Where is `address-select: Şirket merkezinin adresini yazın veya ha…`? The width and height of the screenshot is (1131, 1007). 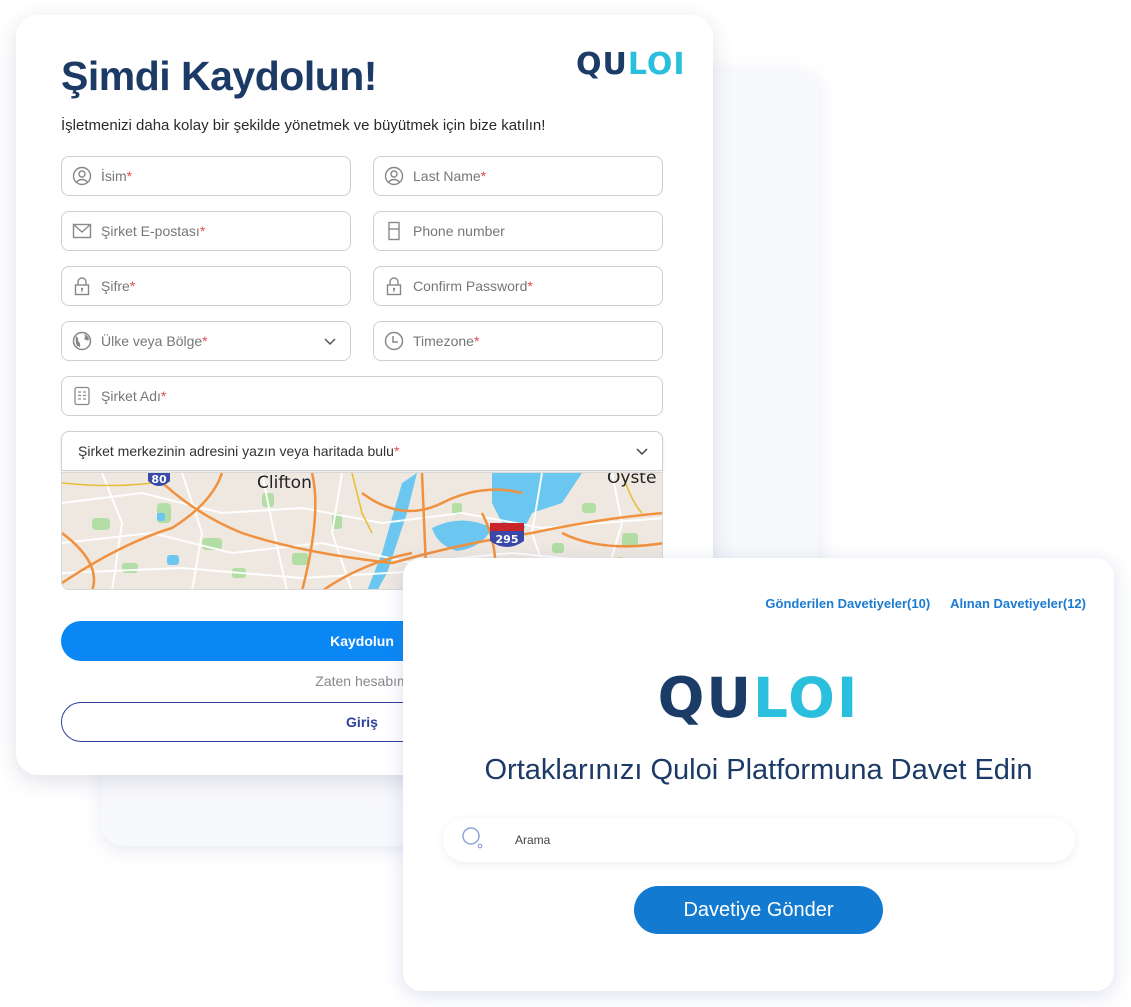
address-select: Şirket merkezinin adresini yazın veya ha… is located at coordinates (362, 451).